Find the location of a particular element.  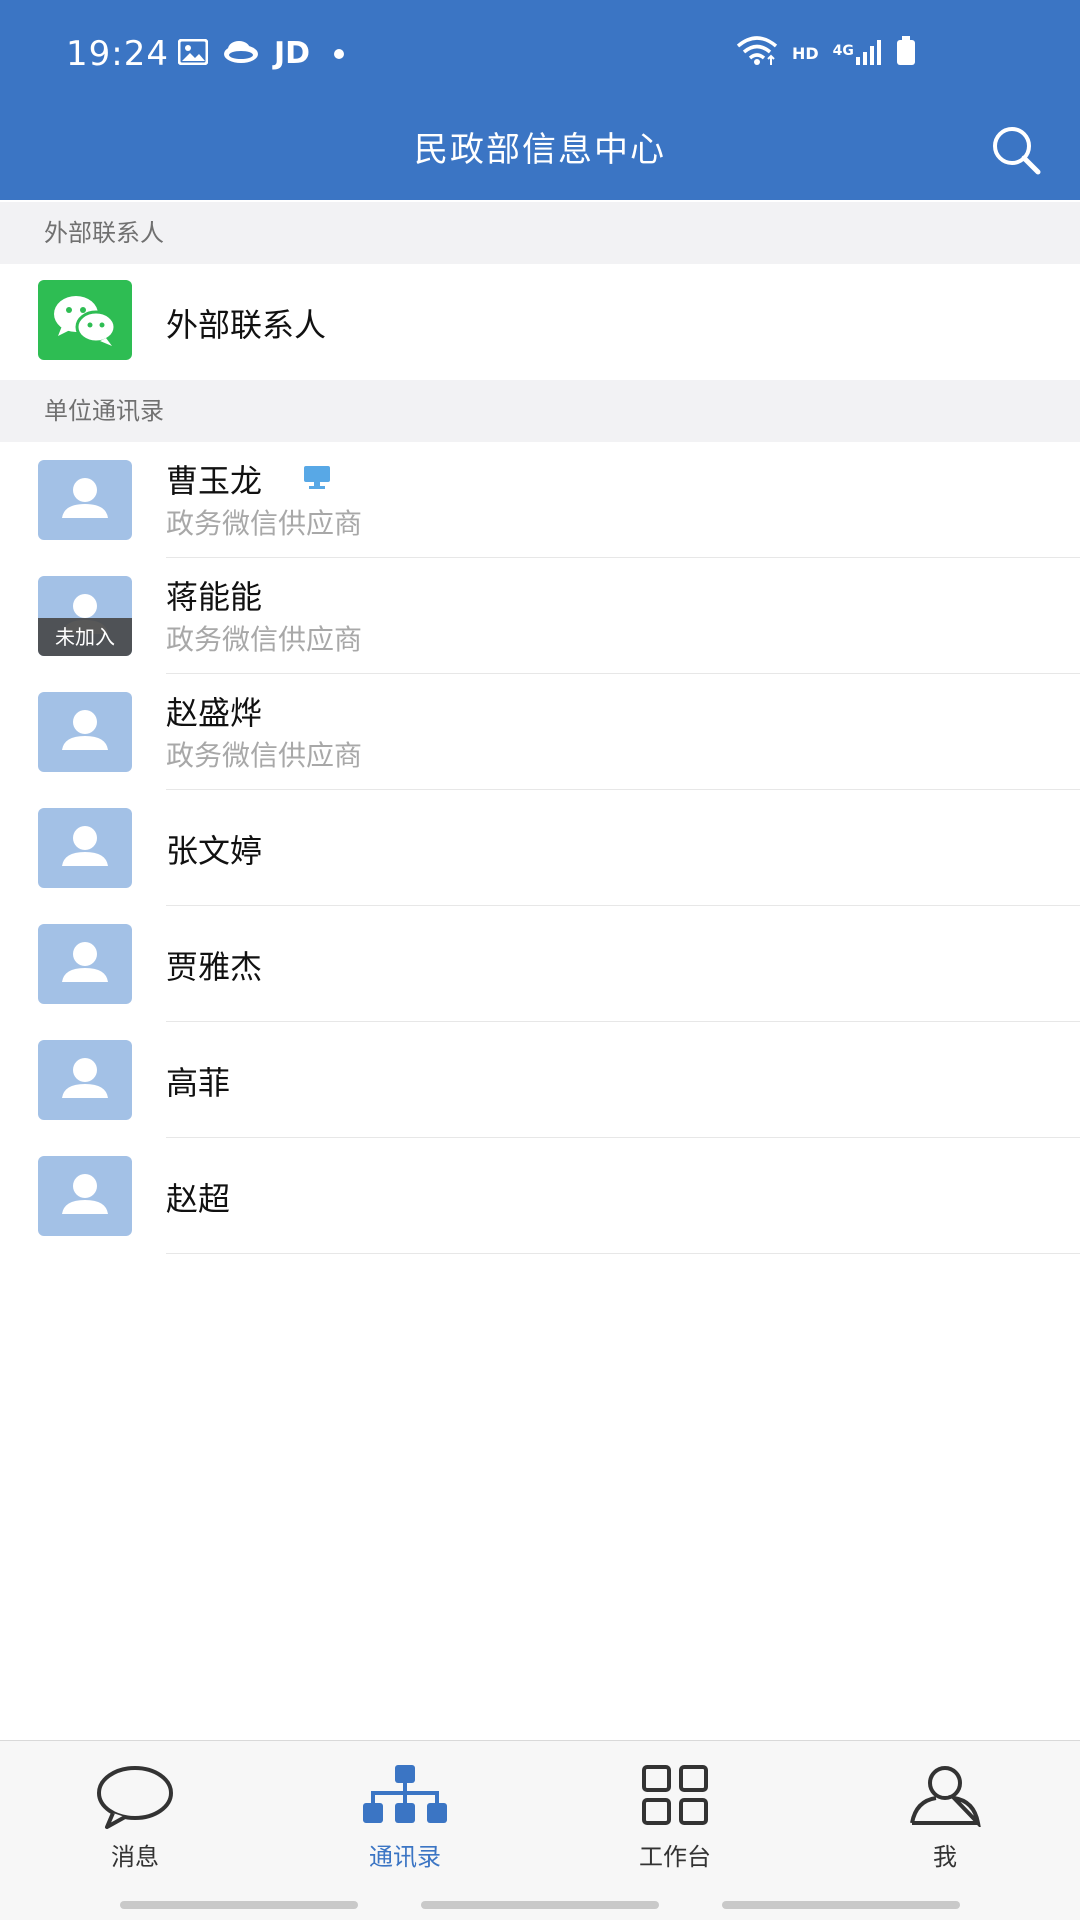

signal-group: 4G is located at coordinates (857, 53).